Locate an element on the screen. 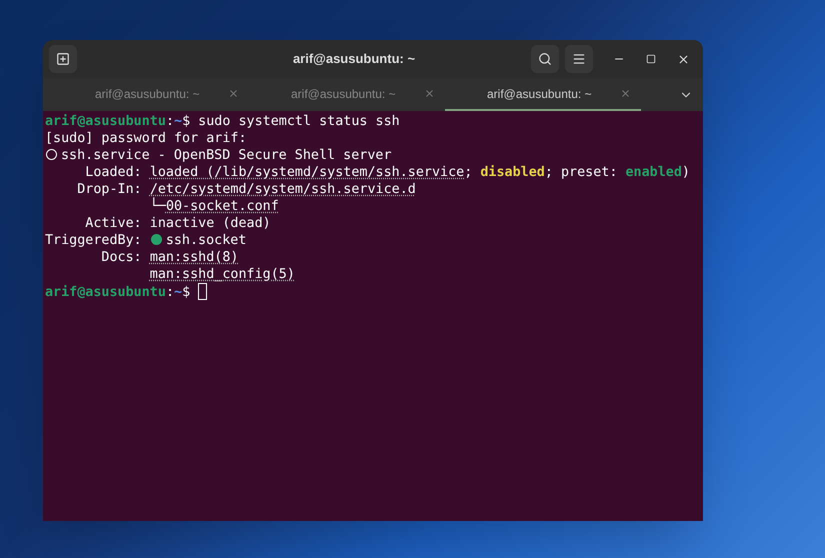 The height and width of the screenshot is (558, 825). new-tab-icon is located at coordinates (63, 59).